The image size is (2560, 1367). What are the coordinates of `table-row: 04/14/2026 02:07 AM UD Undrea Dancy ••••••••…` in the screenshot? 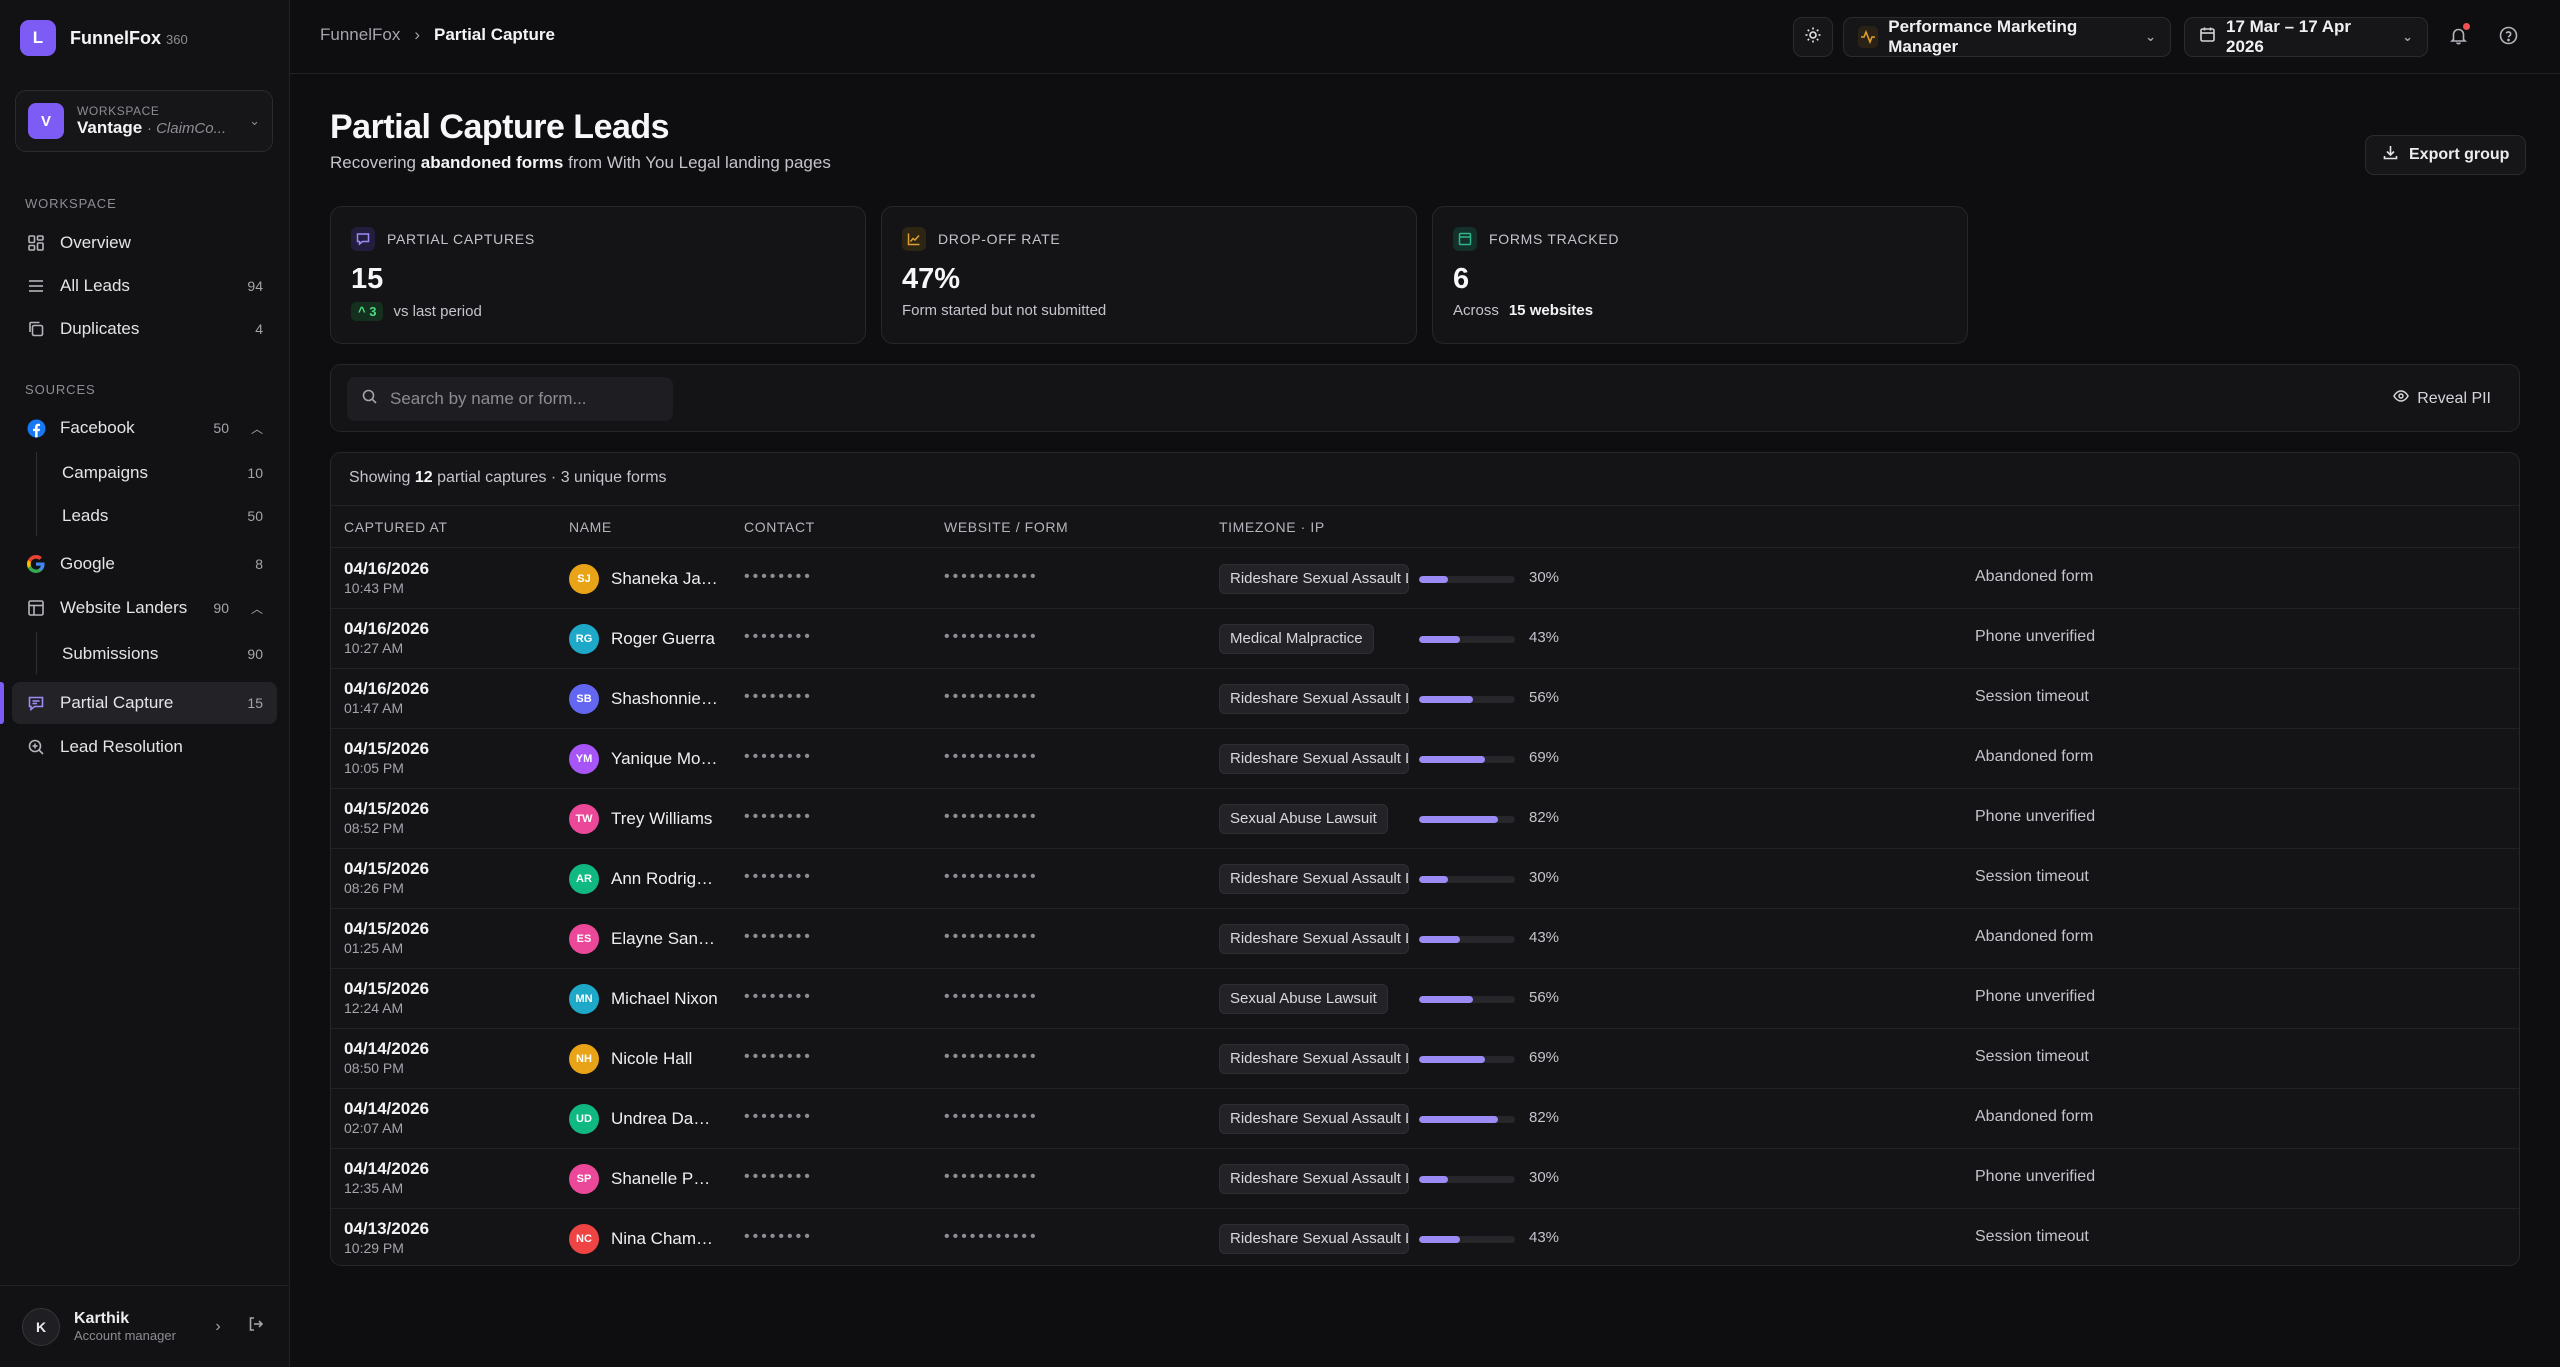 It's located at (1425, 1119).